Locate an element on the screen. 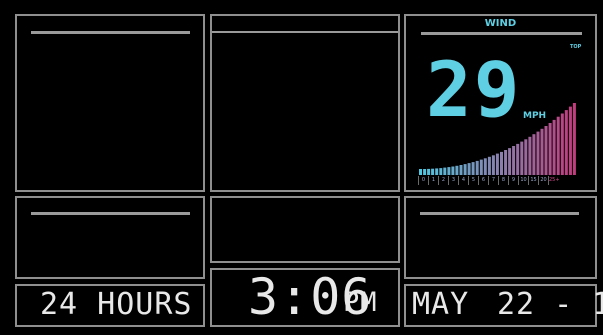 The width and height of the screenshot is (603, 335). wind-scale-label: 1 is located at coordinates (433, 180).